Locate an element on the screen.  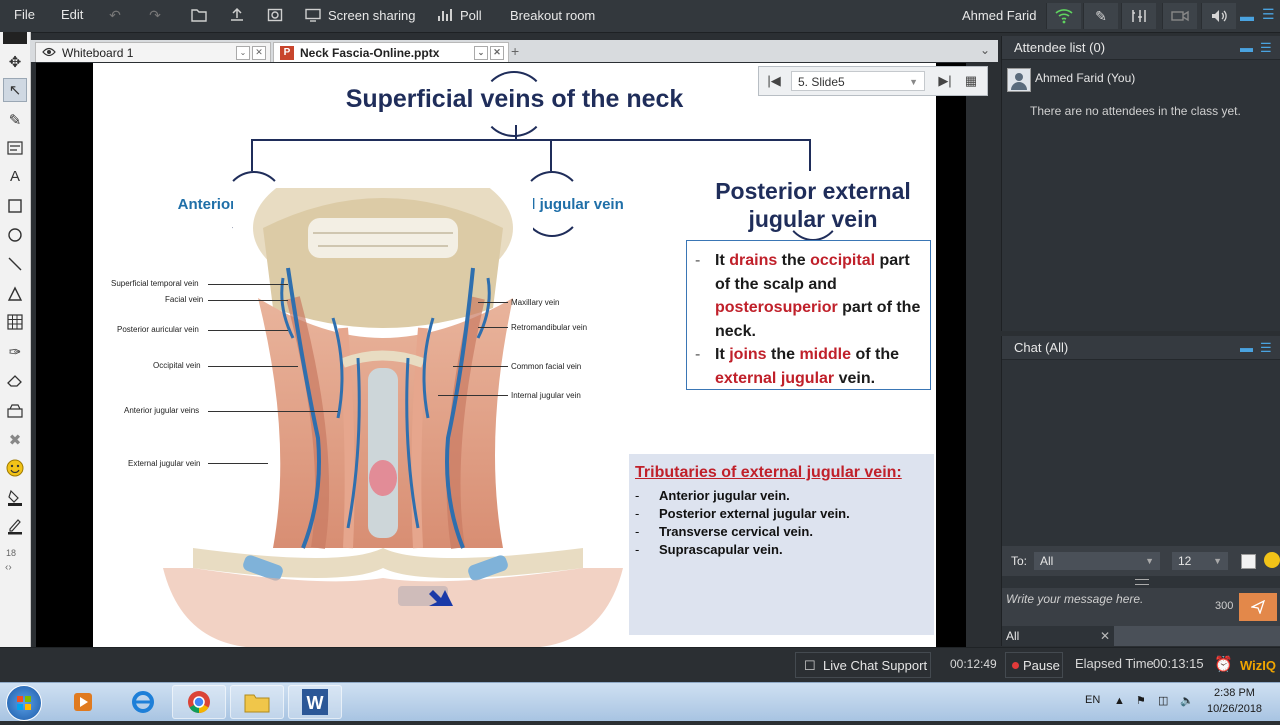
undo-icon: ↶ is located at coordinates (115, 15).